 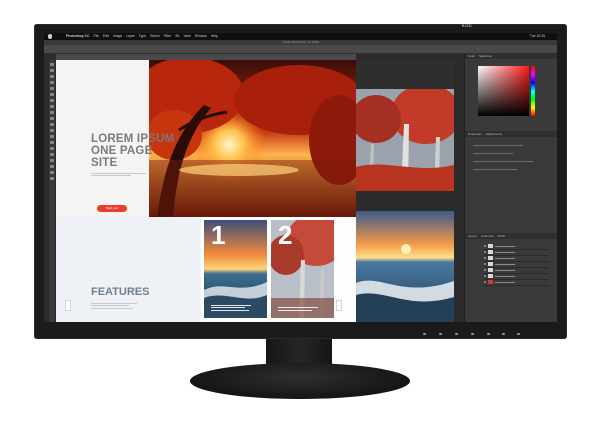 What do you see at coordinates (52, 76) in the screenshot?
I see `lasso-tool-icon` at bounding box center [52, 76].